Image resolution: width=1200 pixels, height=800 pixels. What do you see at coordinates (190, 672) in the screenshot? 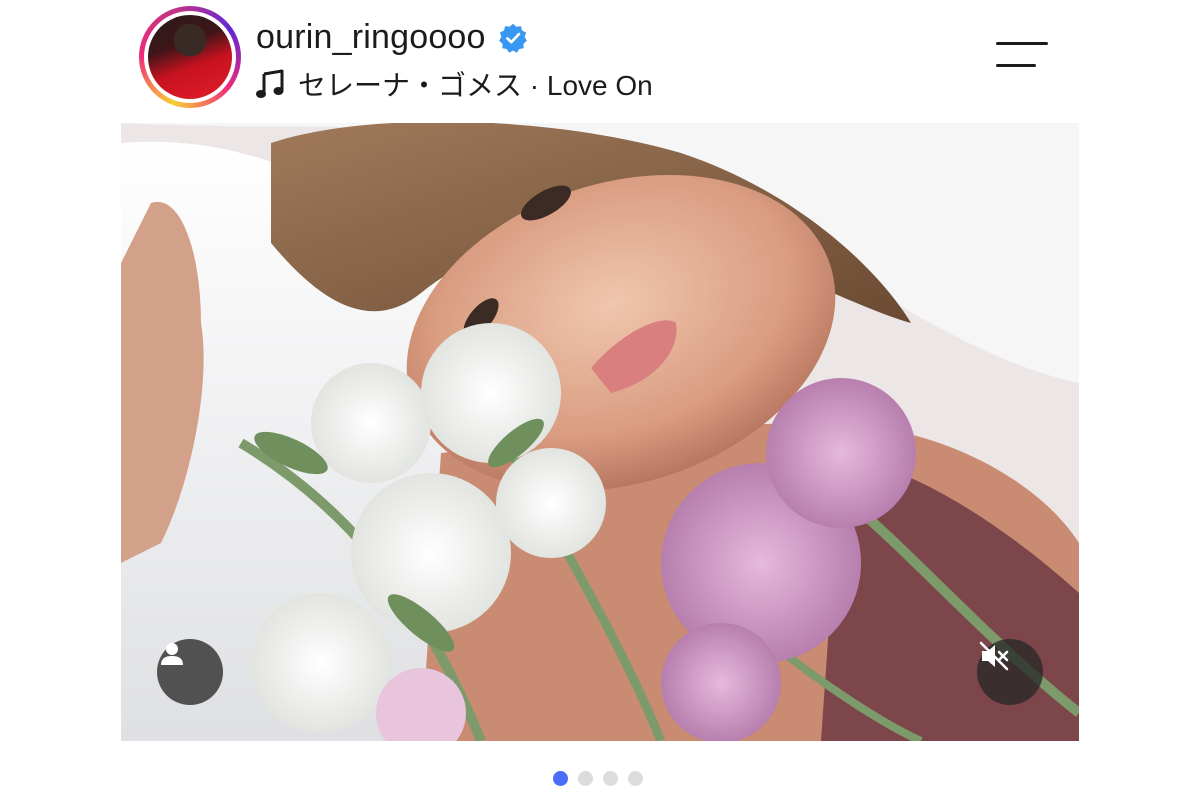
I see `user-tag-button` at bounding box center [190, 672].